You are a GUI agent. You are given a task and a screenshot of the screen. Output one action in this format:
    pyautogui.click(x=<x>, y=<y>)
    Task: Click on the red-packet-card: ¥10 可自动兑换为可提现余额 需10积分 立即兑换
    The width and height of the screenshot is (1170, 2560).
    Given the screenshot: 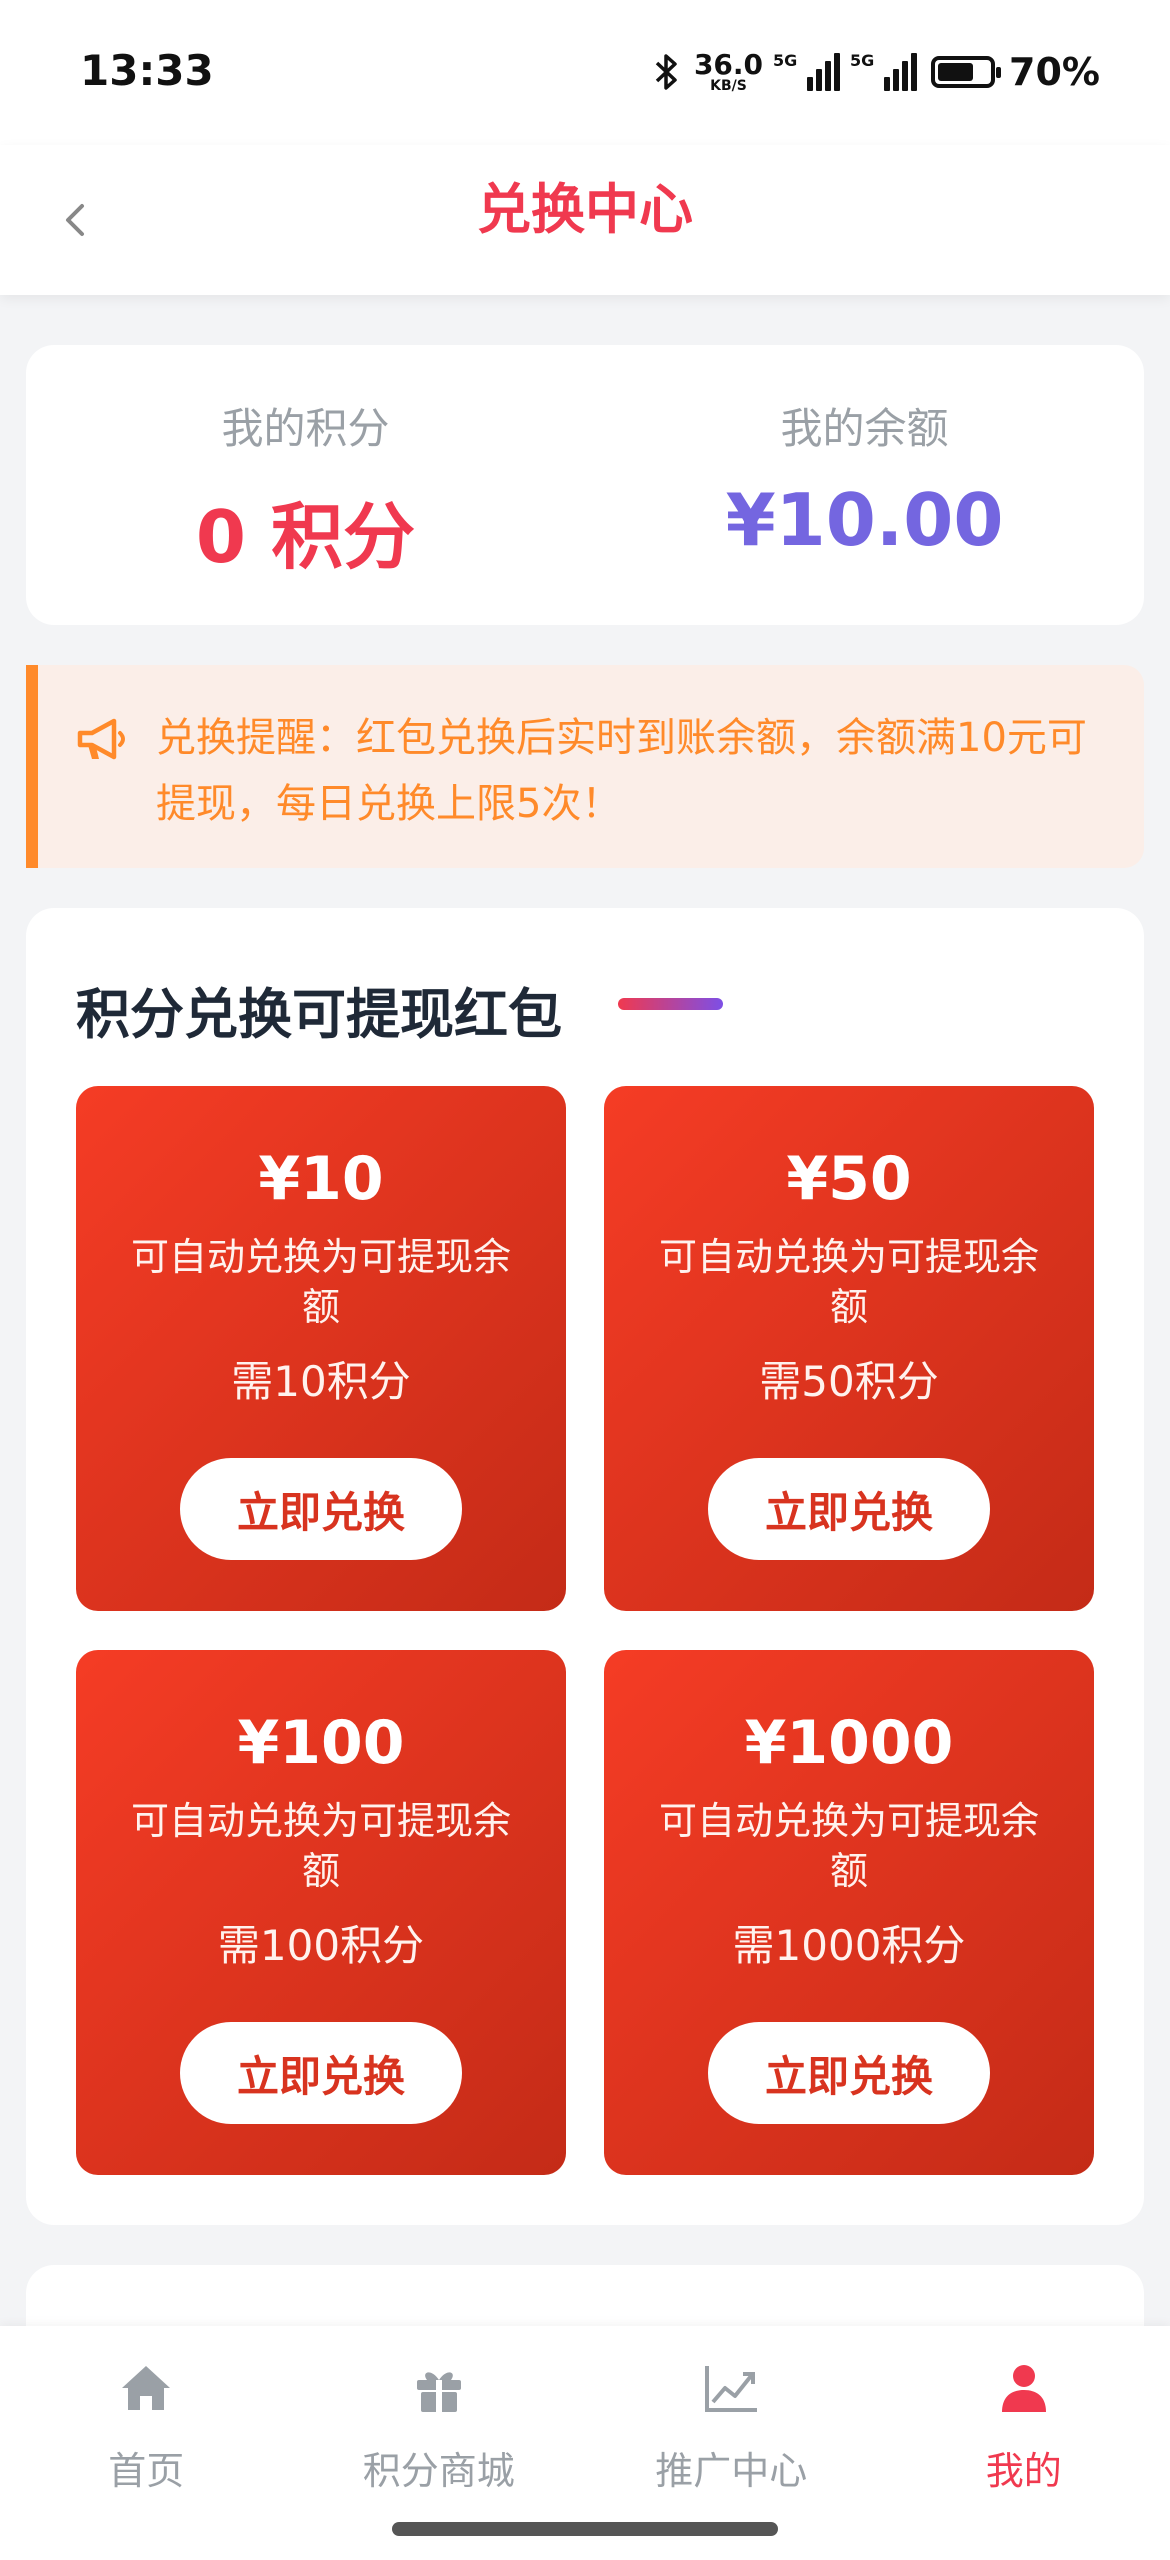 What is the action you would take?
    pyautogui.click(x=321, y=1348)
    